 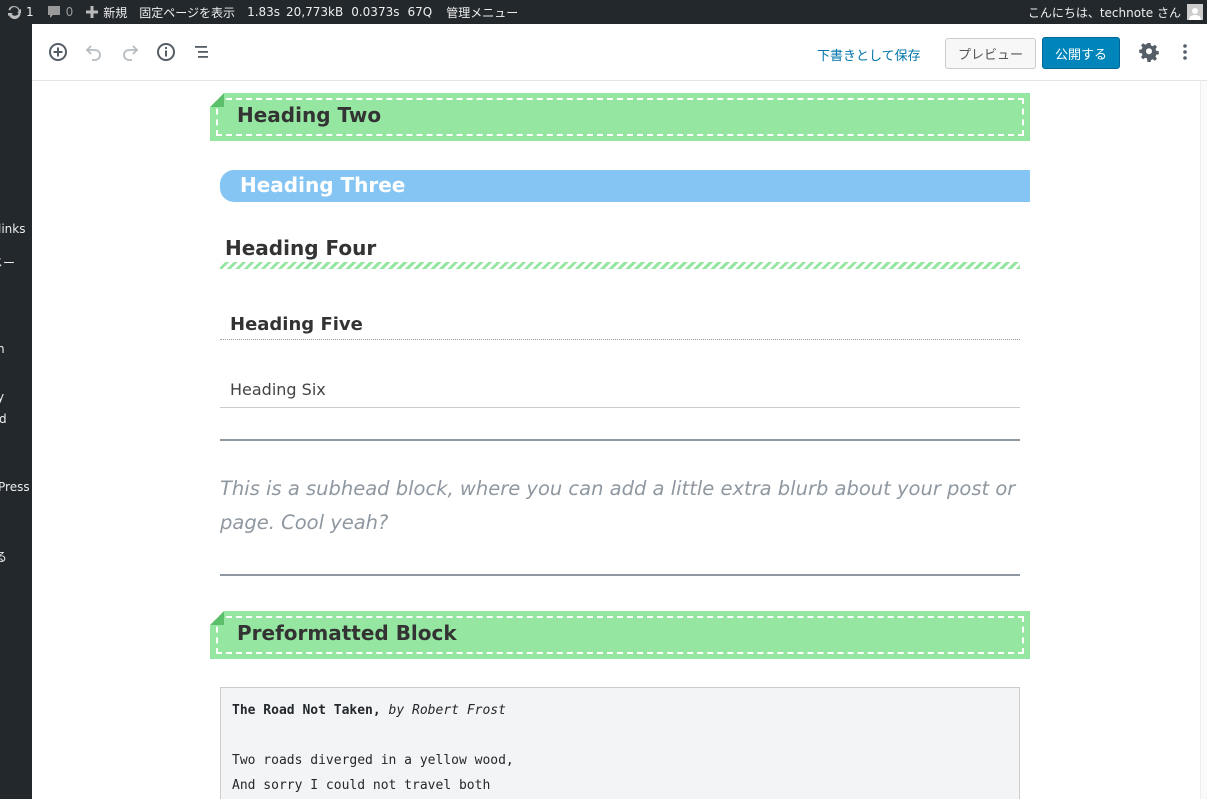 I want to click on heading-five-block: Heading Five, so click(x=620, y=326).